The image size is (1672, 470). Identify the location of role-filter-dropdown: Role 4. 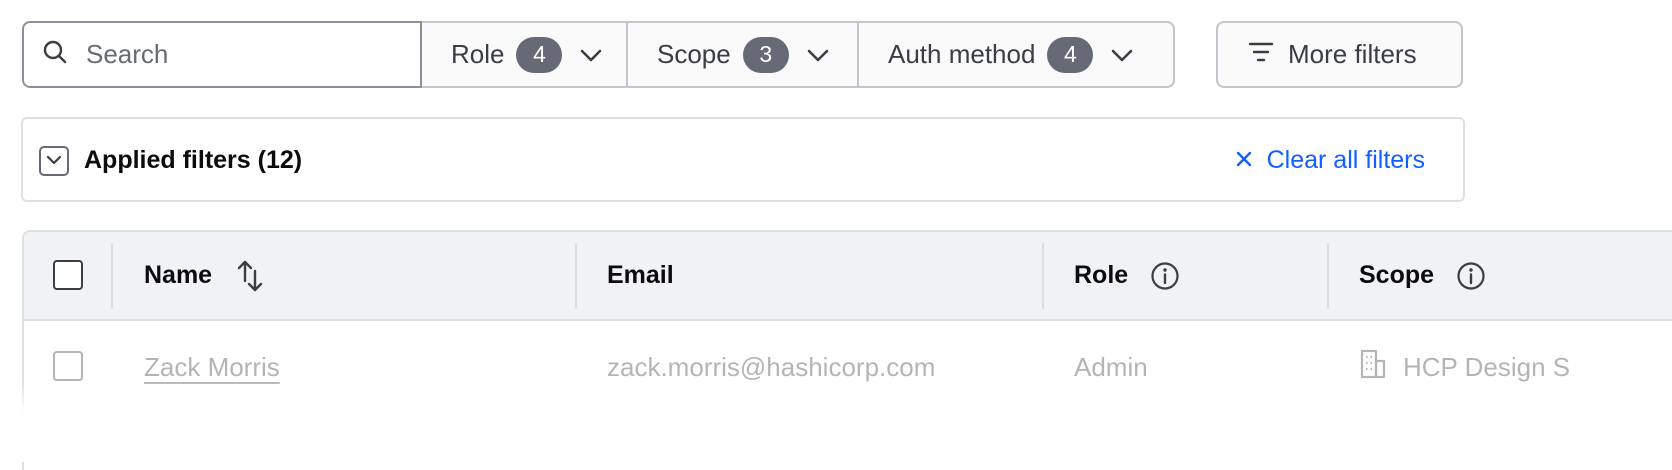
(525, 54).